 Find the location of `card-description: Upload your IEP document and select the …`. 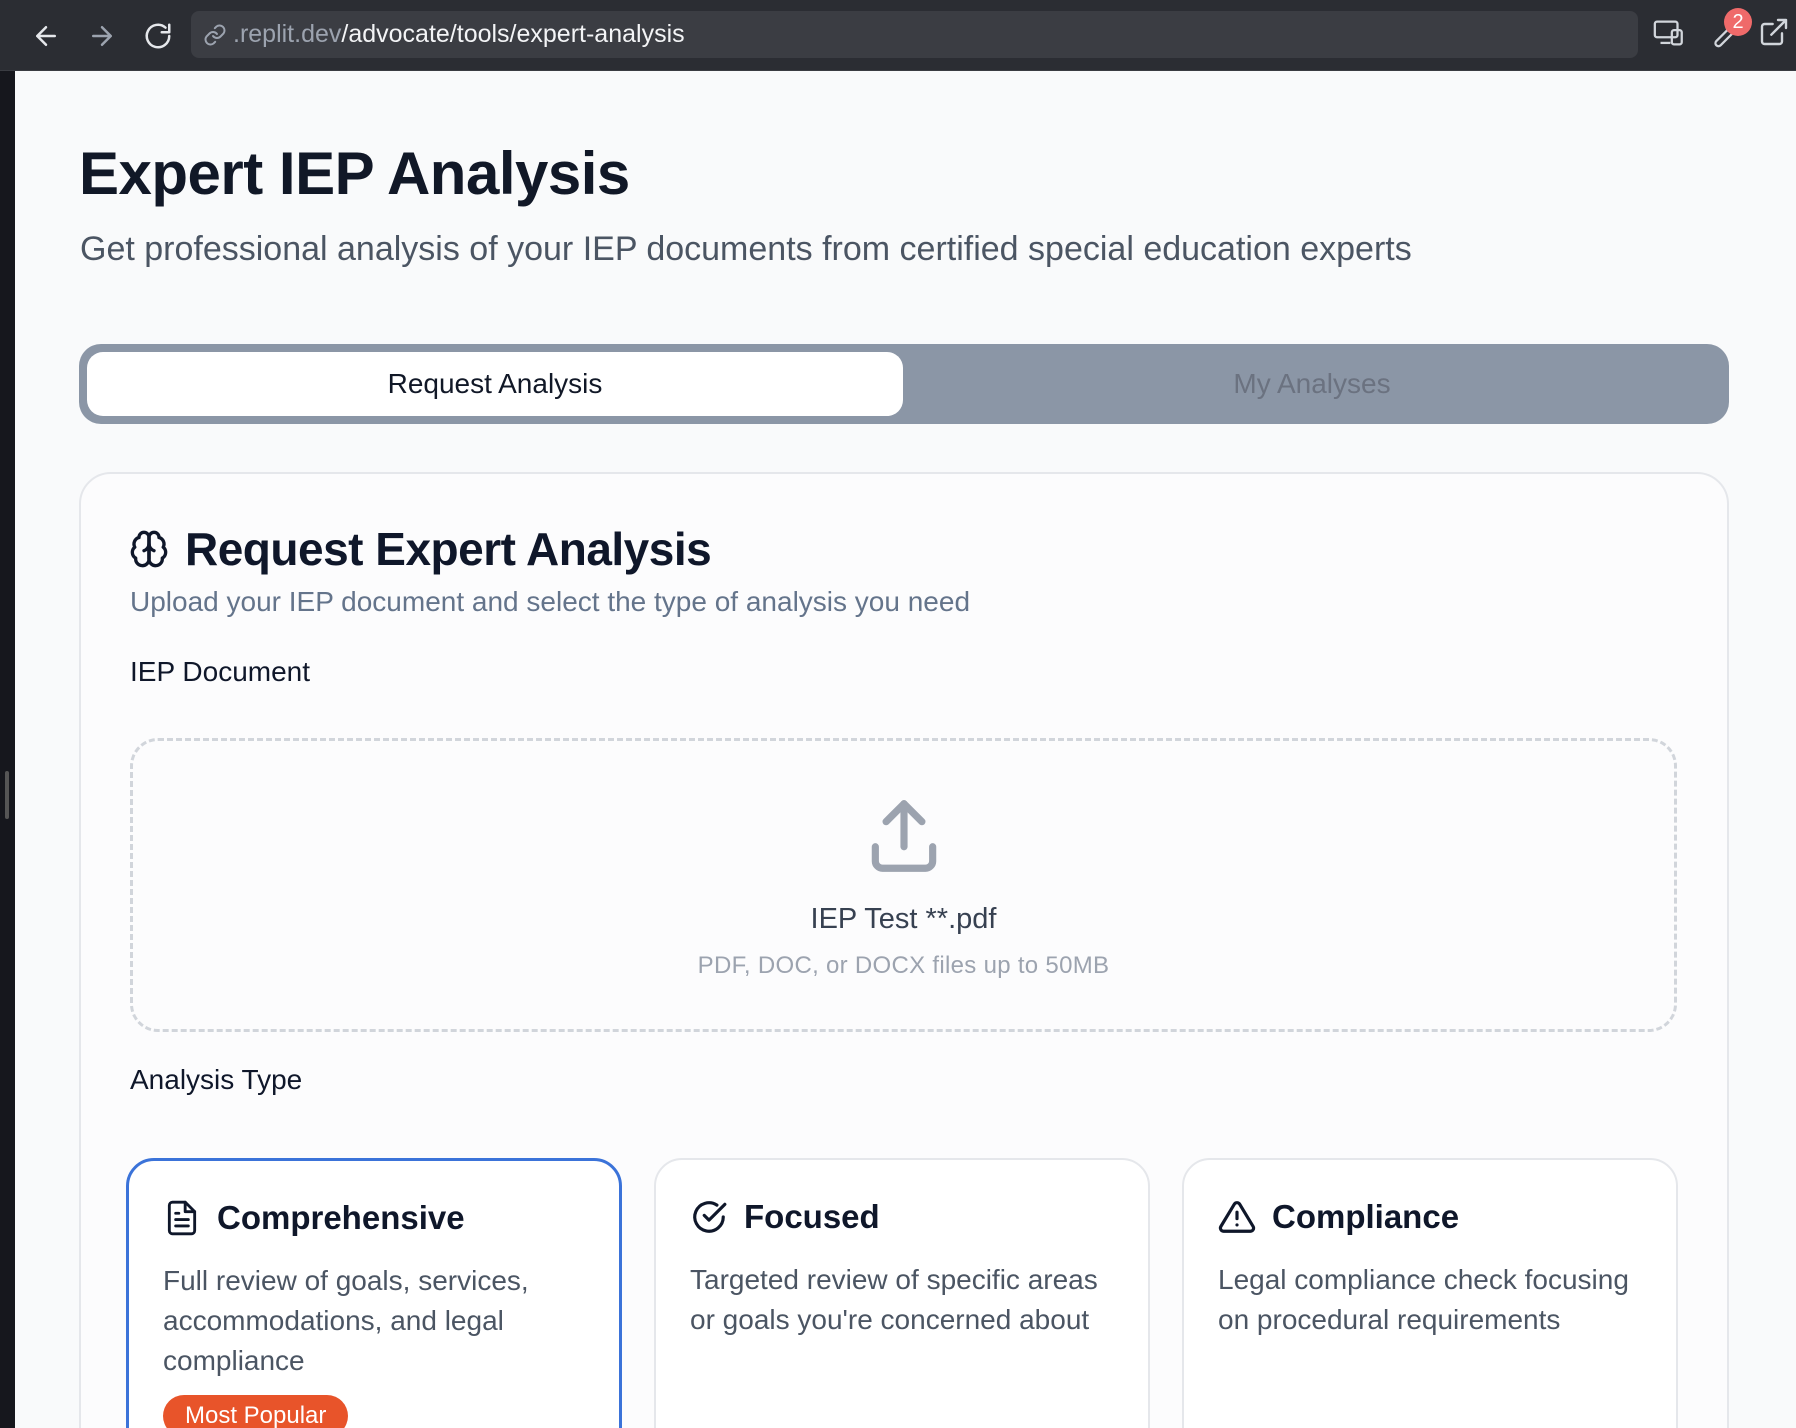

card-description: Upload your IEP document and select the … is located at coordinates (550, 601).